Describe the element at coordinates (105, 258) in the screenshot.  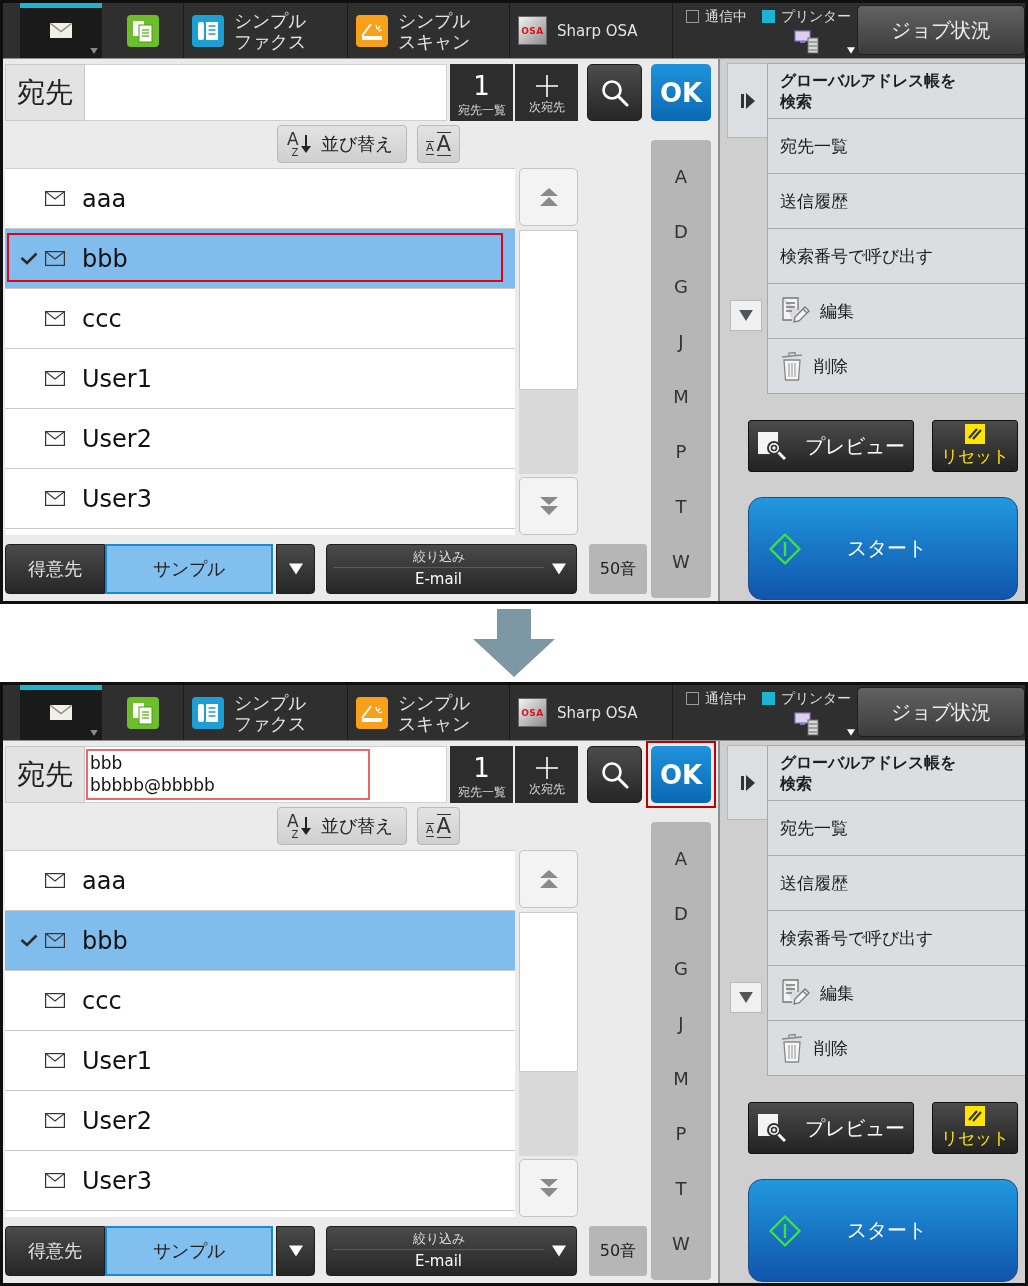
I see `address-name: bbb` at that location.